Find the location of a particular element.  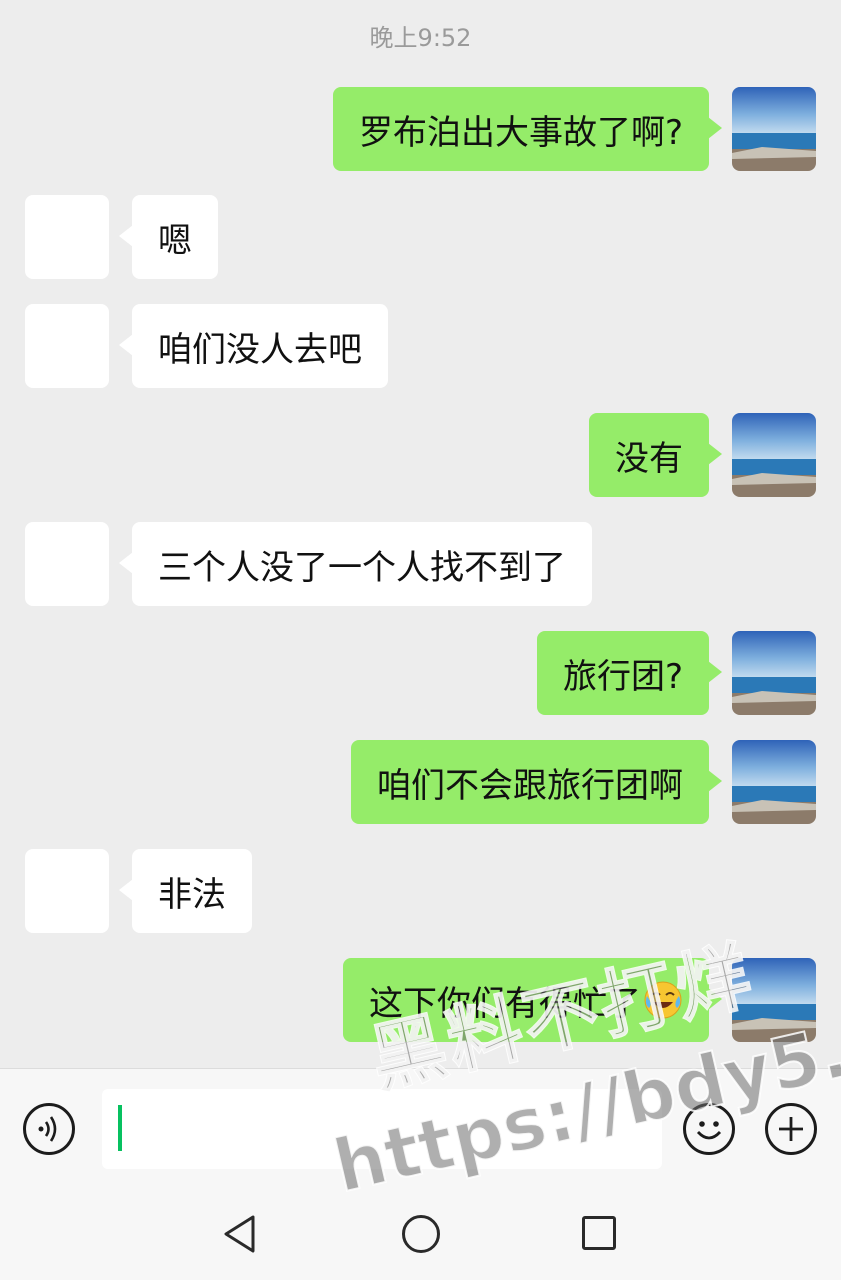

message-text: 嗯 is located at coordinates (175, 240).